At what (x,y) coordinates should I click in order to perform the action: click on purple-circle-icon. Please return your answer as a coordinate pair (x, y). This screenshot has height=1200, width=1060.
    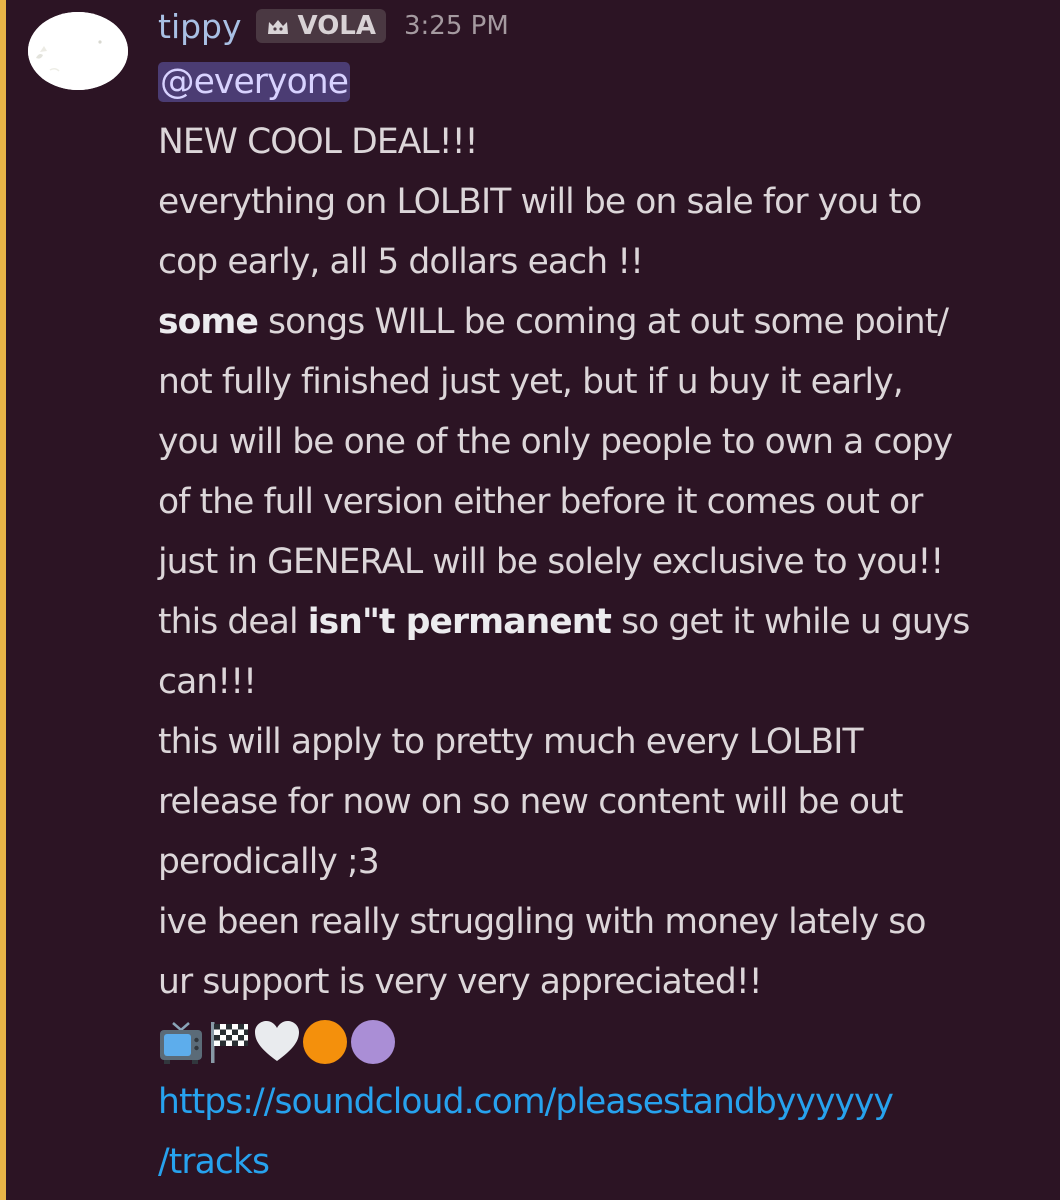
    Looking at the image, I should click on (373, 1042).